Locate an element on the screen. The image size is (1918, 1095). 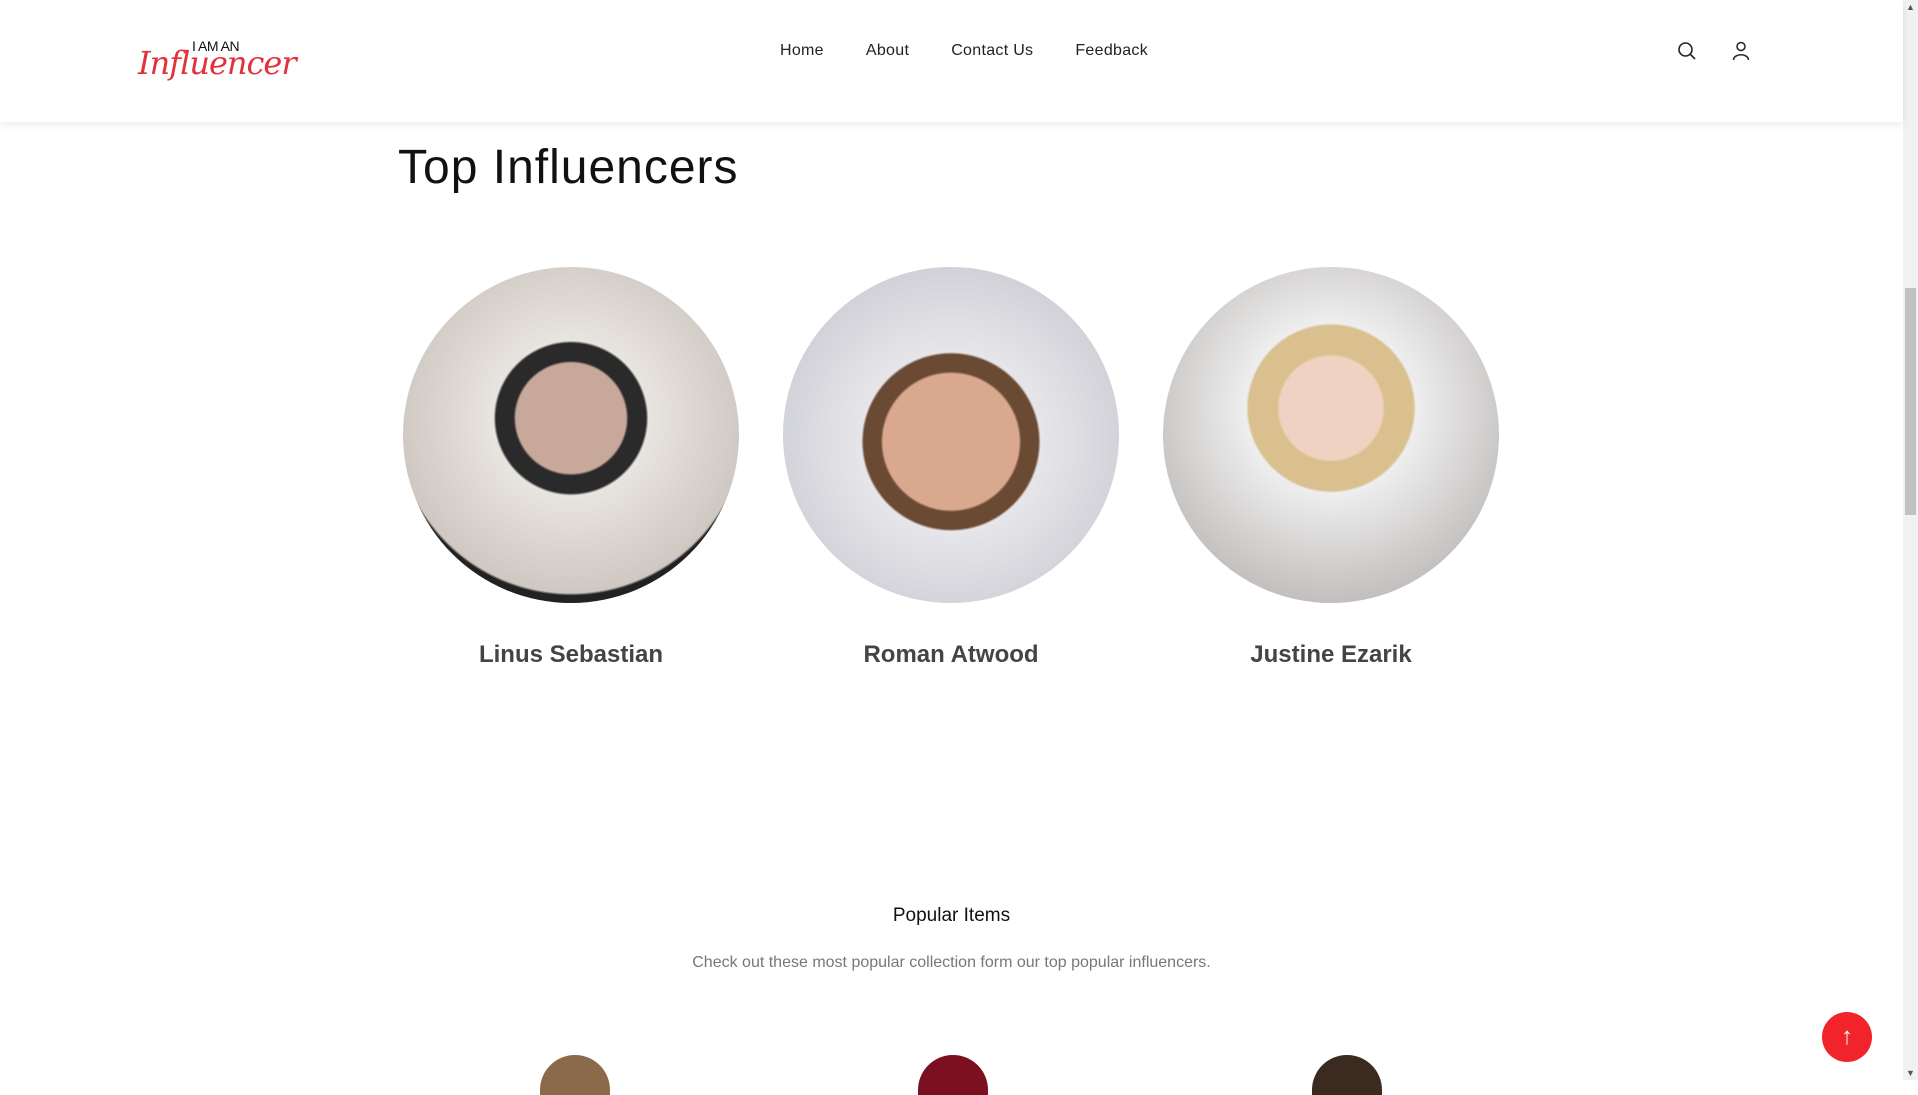
arrow-up-icon: ↑ is located at coordinates (1847, 1036).